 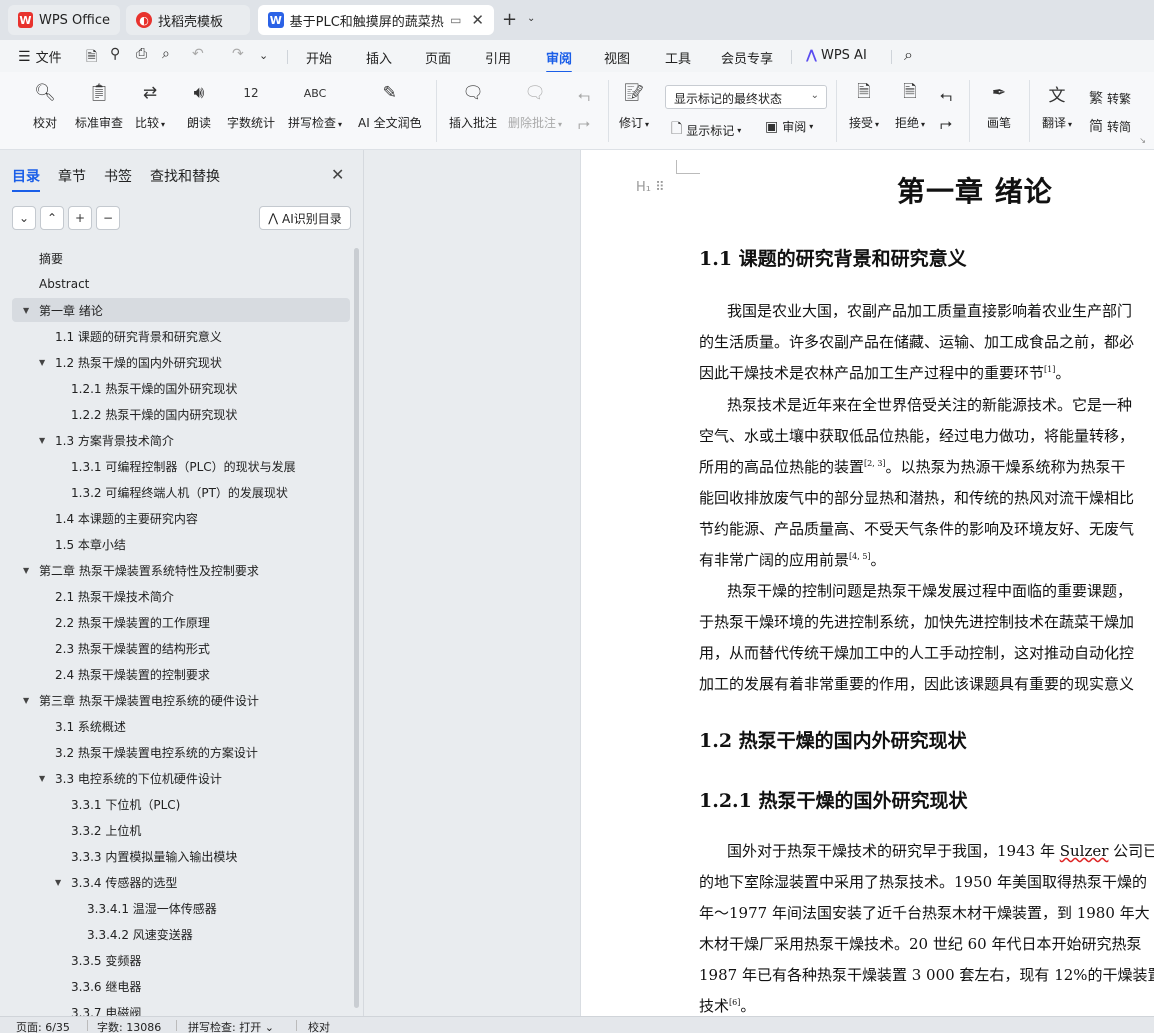 I want to click on remove-heading-button: −, so click(x=108, y=218).